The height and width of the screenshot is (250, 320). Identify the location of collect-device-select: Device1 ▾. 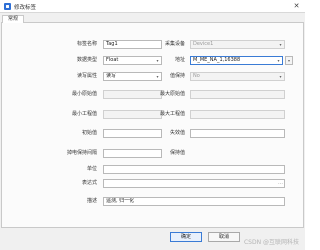
(237, 44).